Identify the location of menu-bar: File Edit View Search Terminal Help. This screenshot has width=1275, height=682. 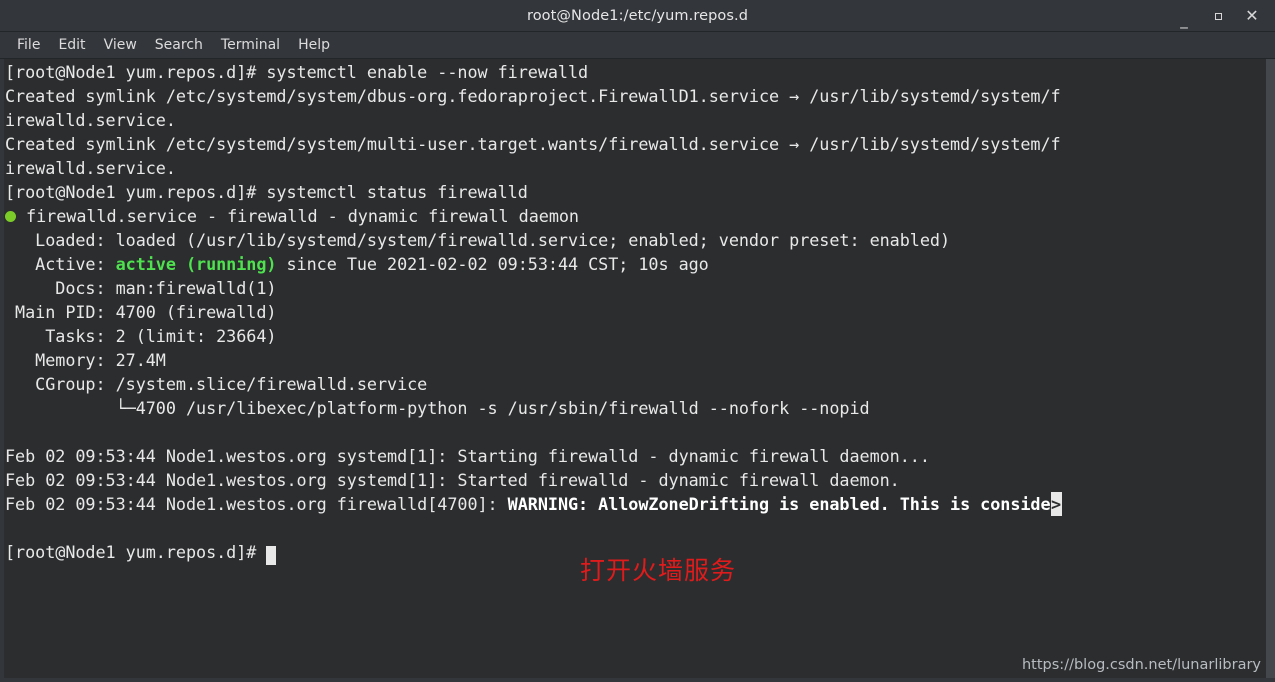
(637, 45).